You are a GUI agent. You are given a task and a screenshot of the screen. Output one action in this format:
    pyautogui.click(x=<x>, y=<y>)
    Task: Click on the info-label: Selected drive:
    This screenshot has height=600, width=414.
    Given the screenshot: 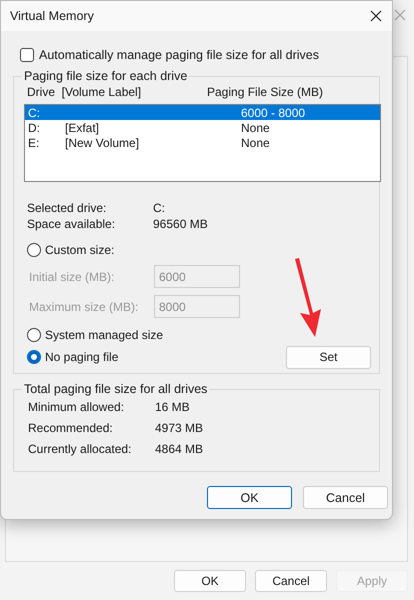 What is the action you would take?
    pyautogui.click(x=67, y=208)
    